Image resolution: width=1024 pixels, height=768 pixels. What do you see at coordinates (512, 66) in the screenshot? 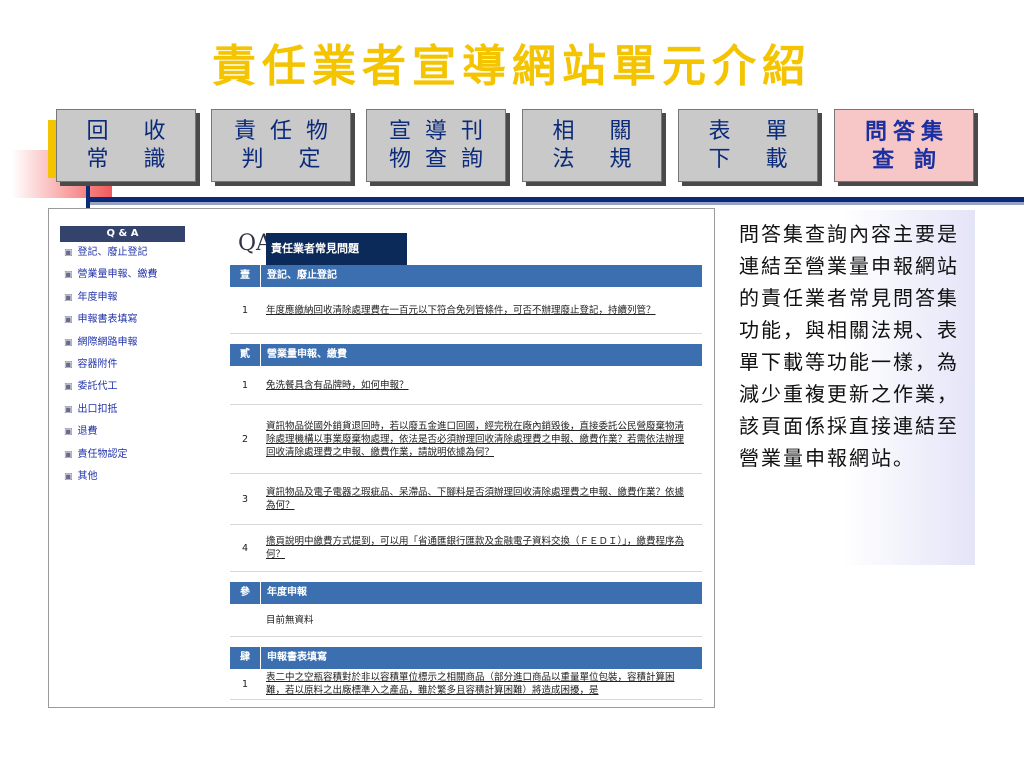
I see `slide-title: 責任業者宣導網站單元介紹` at bounding box center [512, 66].